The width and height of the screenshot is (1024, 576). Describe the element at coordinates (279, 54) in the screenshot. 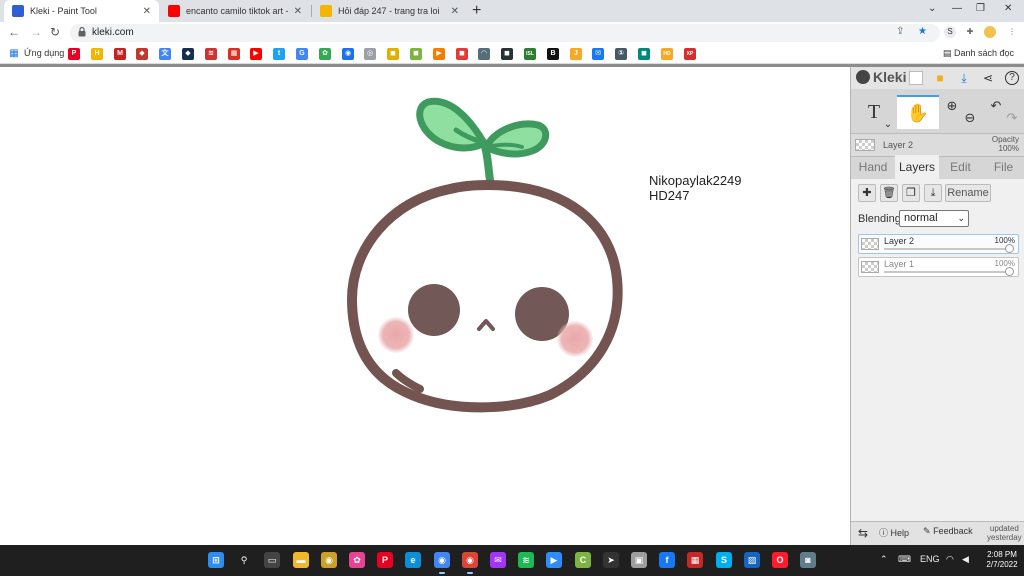

I see `bookmark-twitter-icon: t` at that location.